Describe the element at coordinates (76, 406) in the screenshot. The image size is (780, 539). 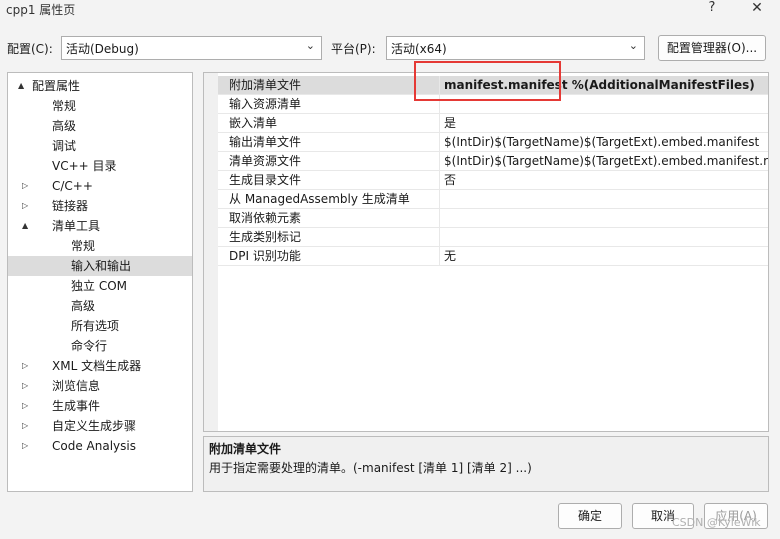
I see `tree-item-label: 生成事件` at that location.